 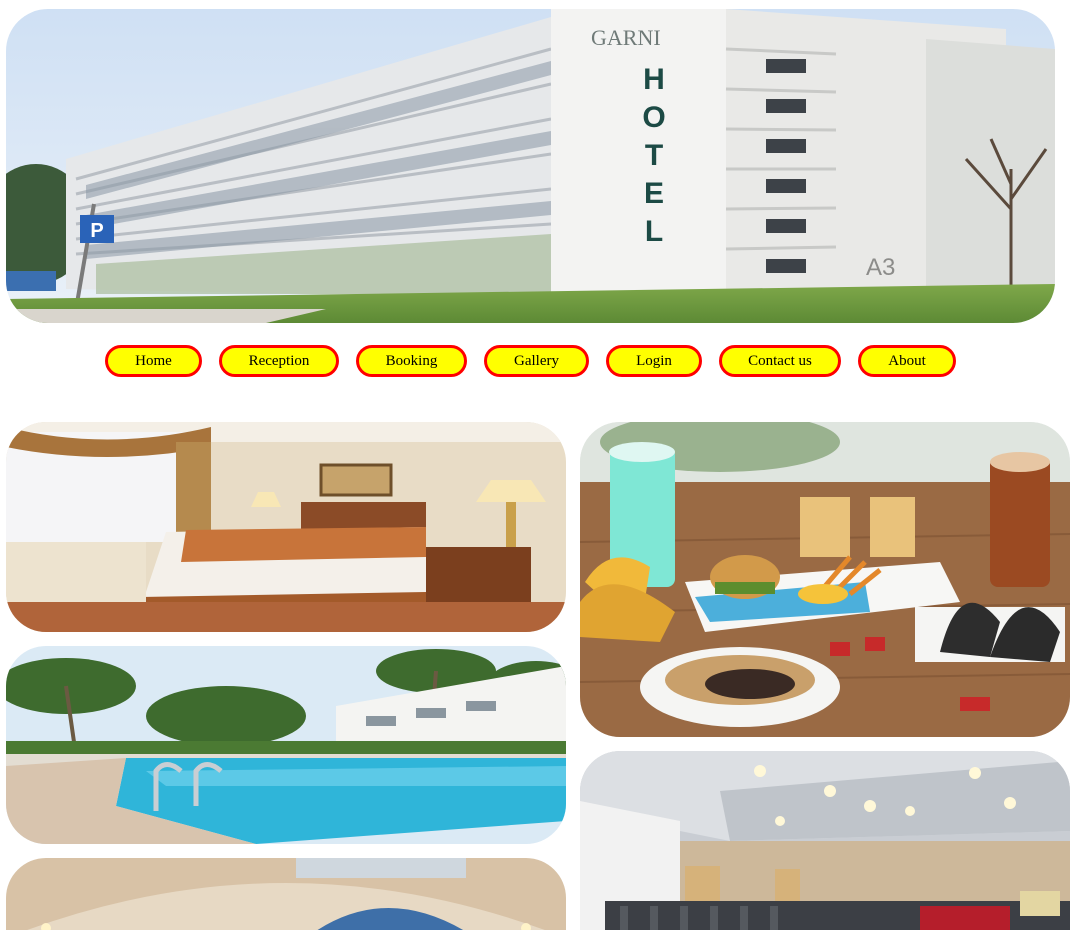 I want to click on gallery-bedroom-image, so click(x=286, y=527).